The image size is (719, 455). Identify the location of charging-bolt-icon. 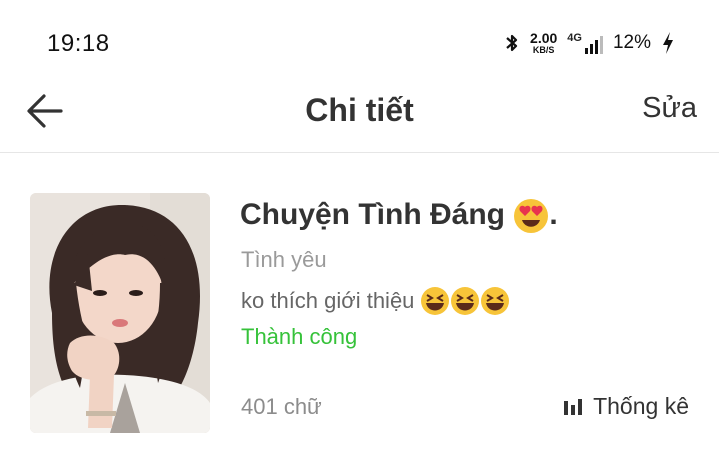
(668, 43).